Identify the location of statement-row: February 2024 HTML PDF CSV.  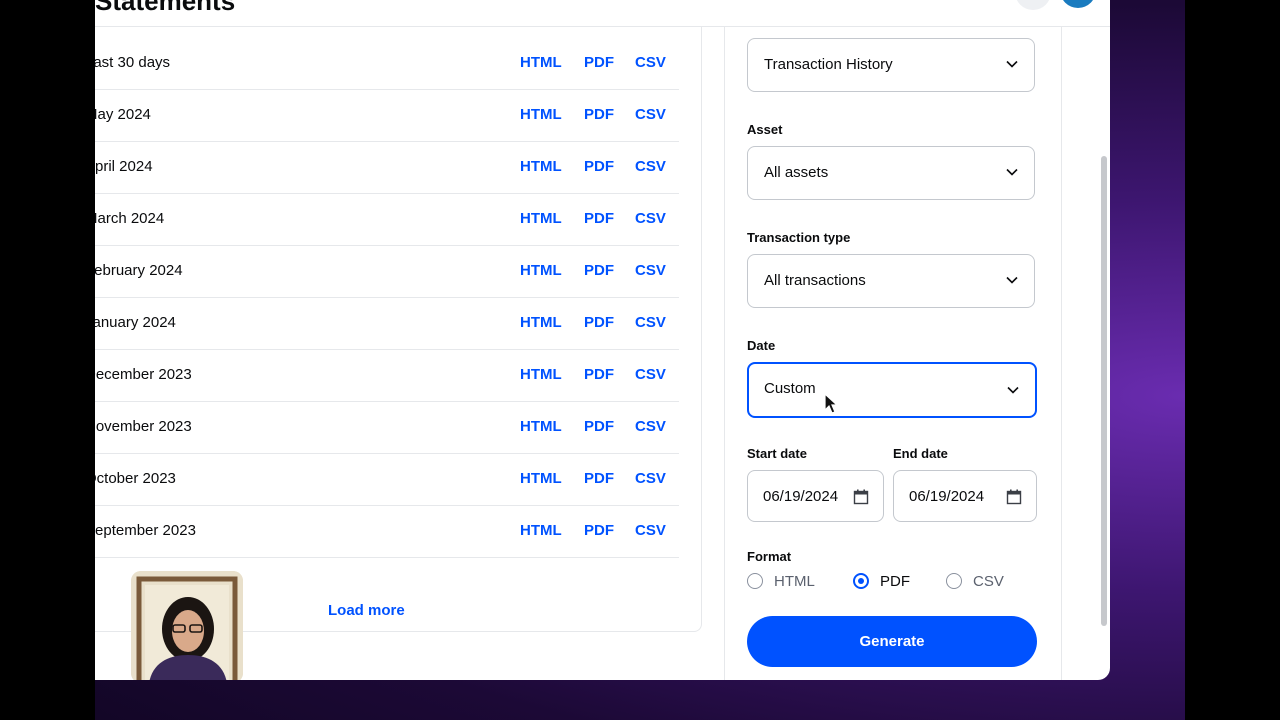
(387, 271).